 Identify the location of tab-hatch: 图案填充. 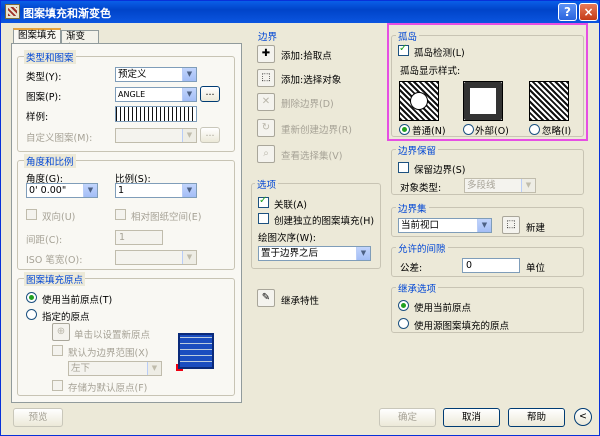
(37, 36).